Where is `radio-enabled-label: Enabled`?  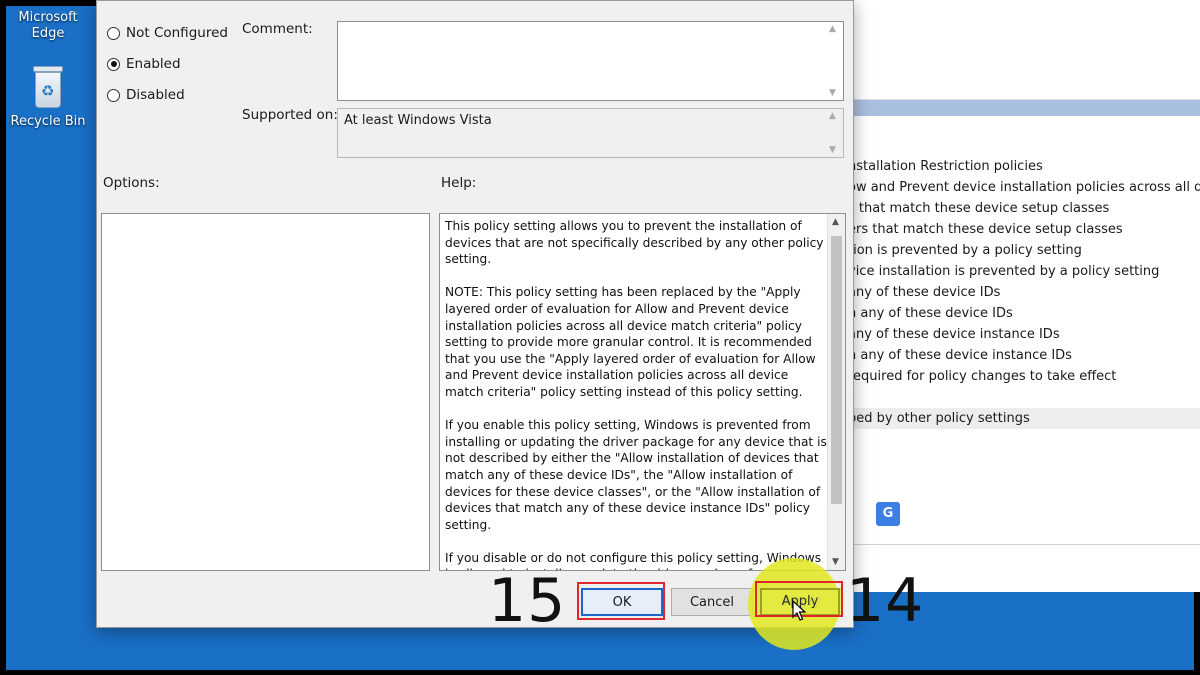
radio-enabled-label: Enabled is located at coordinates (153, 64).